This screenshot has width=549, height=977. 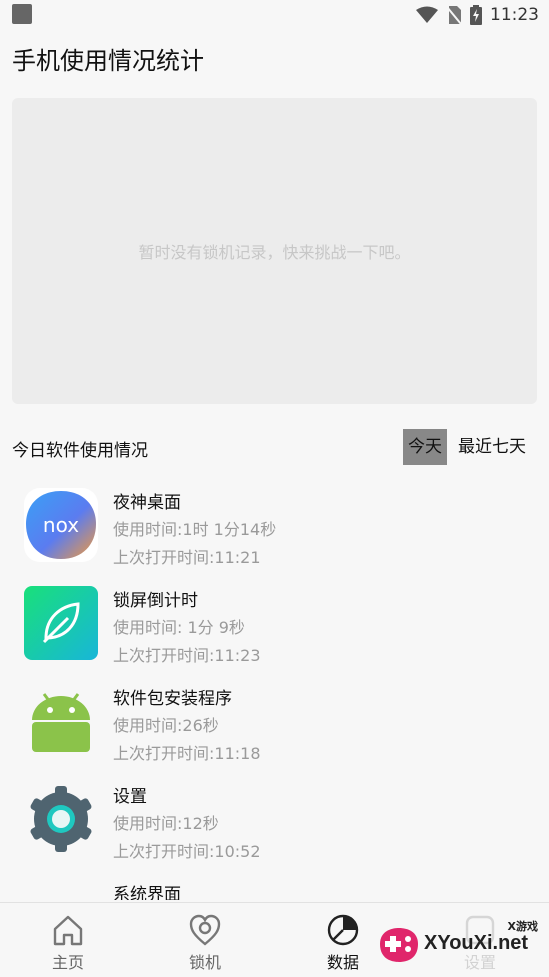 What do you see at coordinates (166, 725) in the screenshot?
I see `app-usage-time: 使用时间:26秒` at bounding box center [166, 725].